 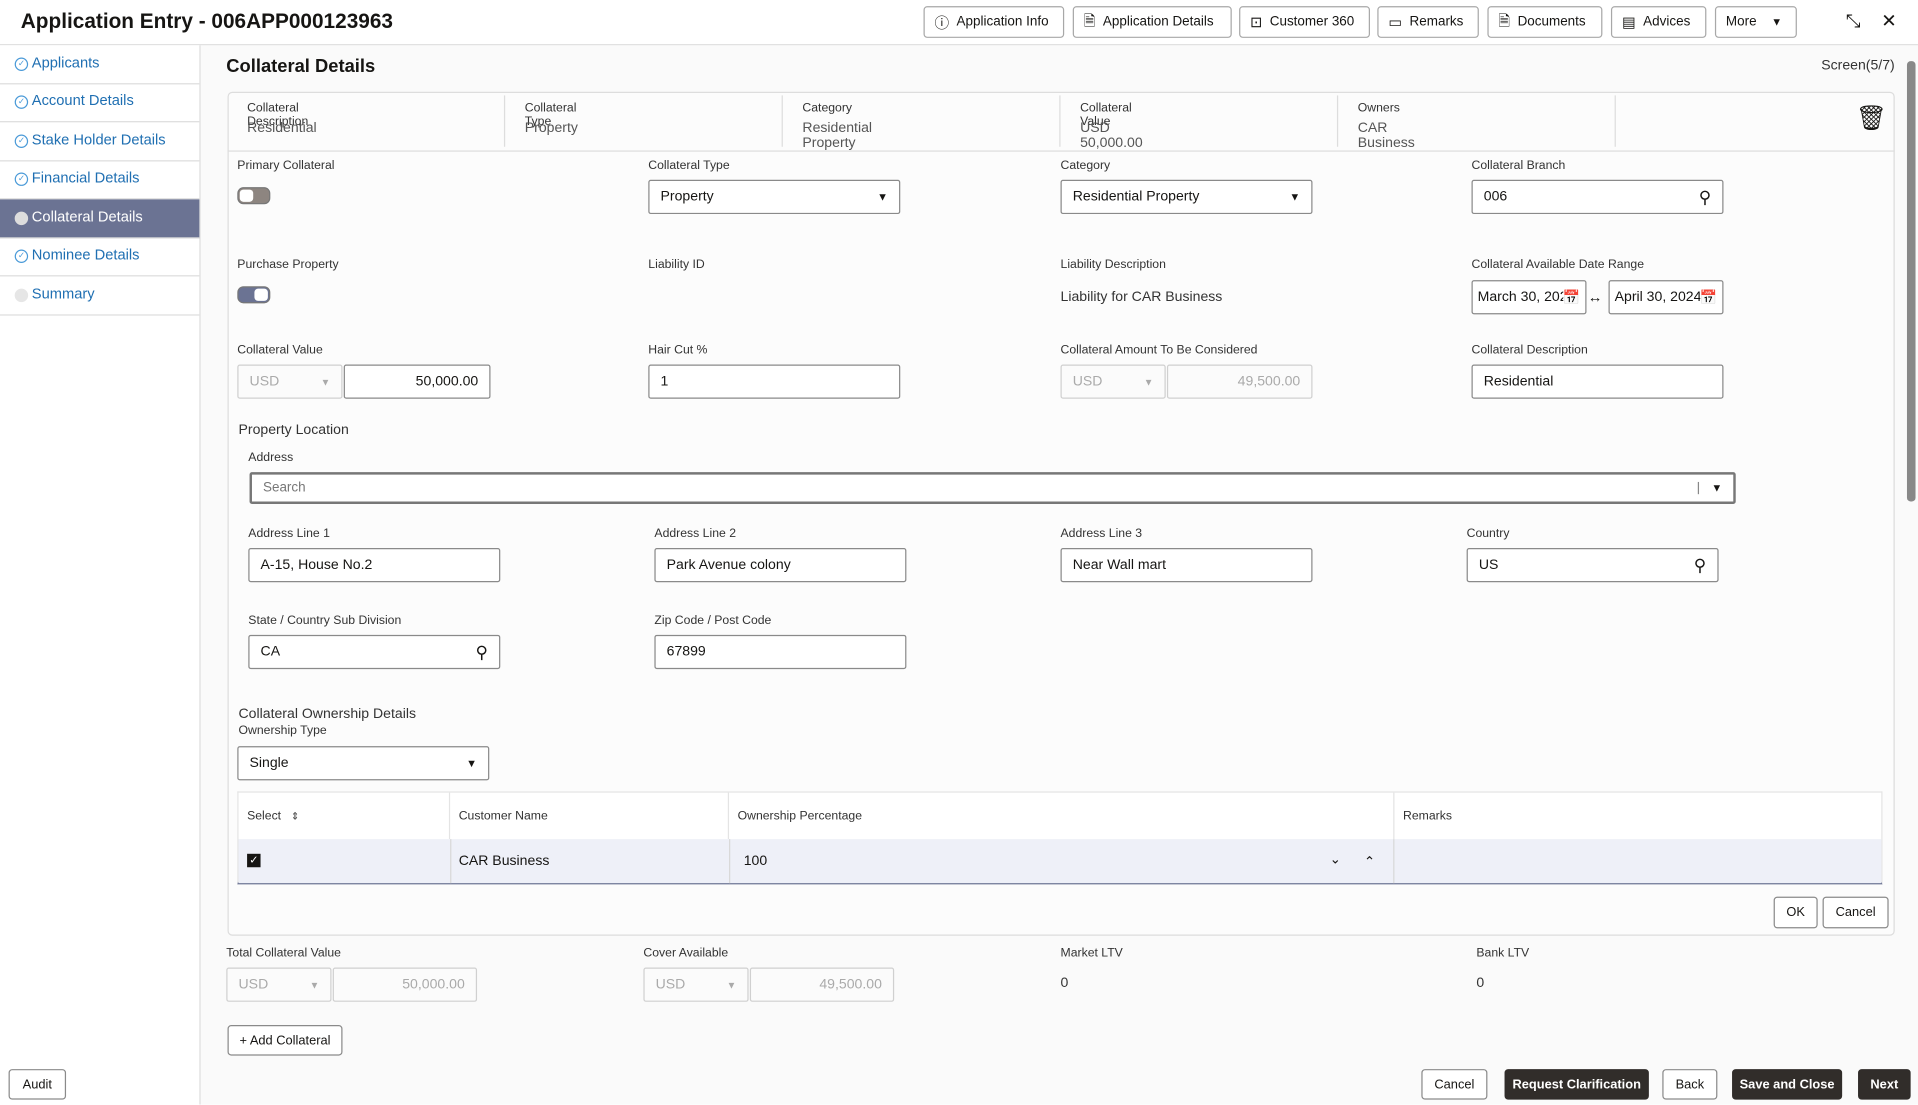 I want to click on primary-collateral-toggle, so click(x=254, y=196).